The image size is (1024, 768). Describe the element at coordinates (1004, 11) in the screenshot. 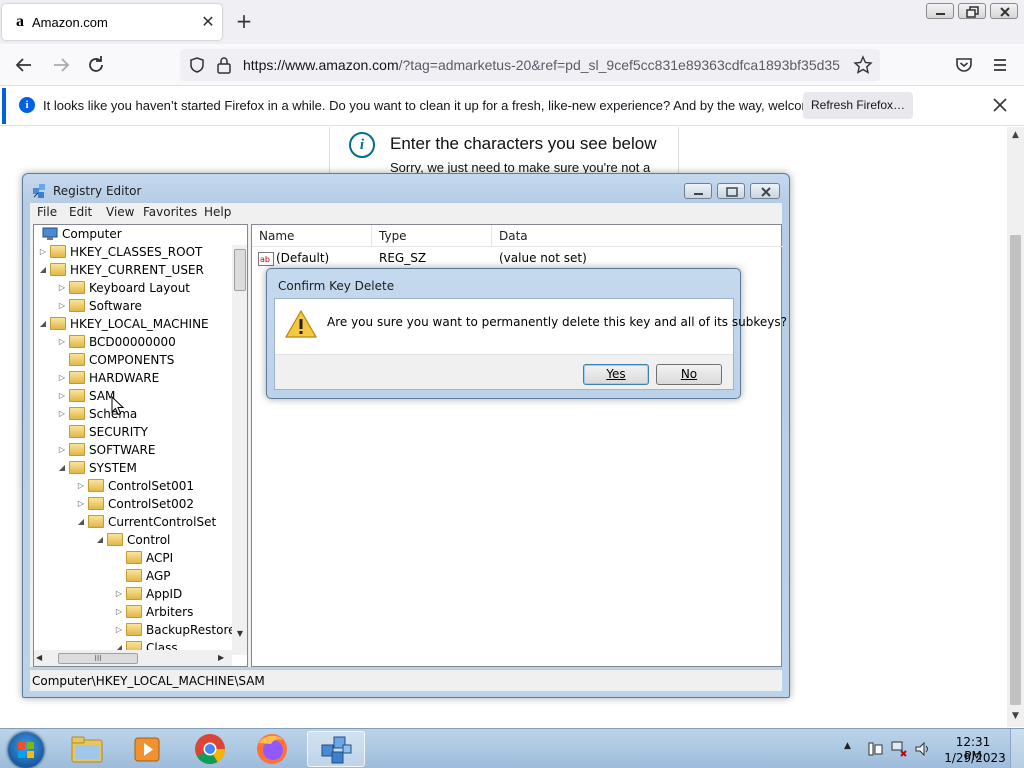

I see `browser-close-button` at that location.